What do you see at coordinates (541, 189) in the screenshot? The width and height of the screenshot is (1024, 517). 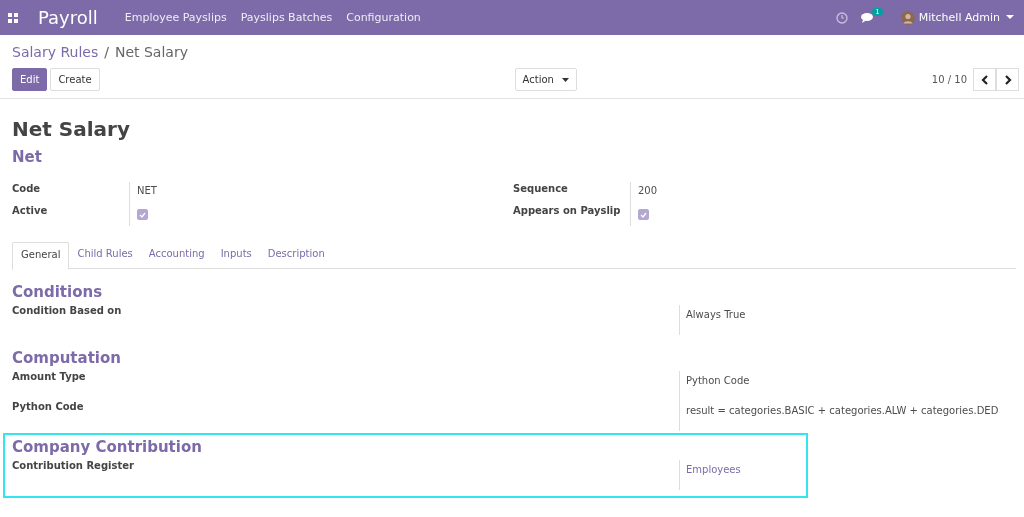 I see `field-label: Sequence` at bounding box center [541, 189].